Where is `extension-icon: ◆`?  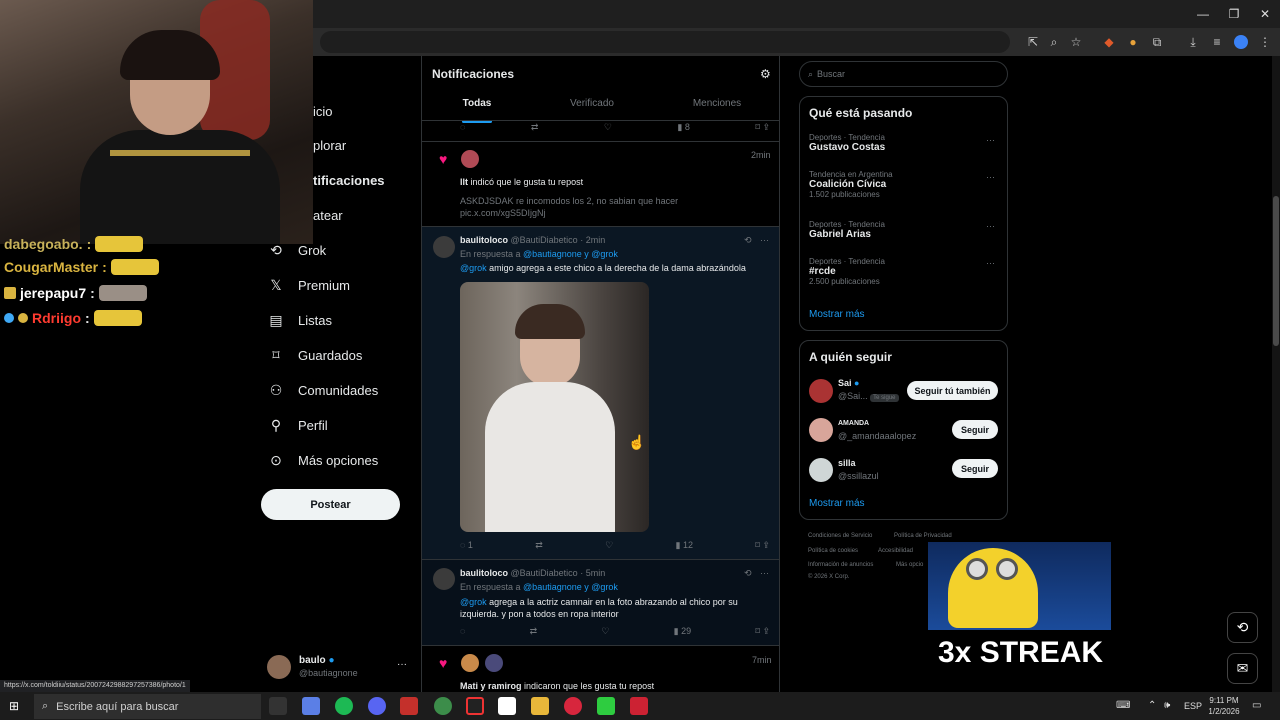
extension-icon: ◆ is located at coordinates (1109, 42).